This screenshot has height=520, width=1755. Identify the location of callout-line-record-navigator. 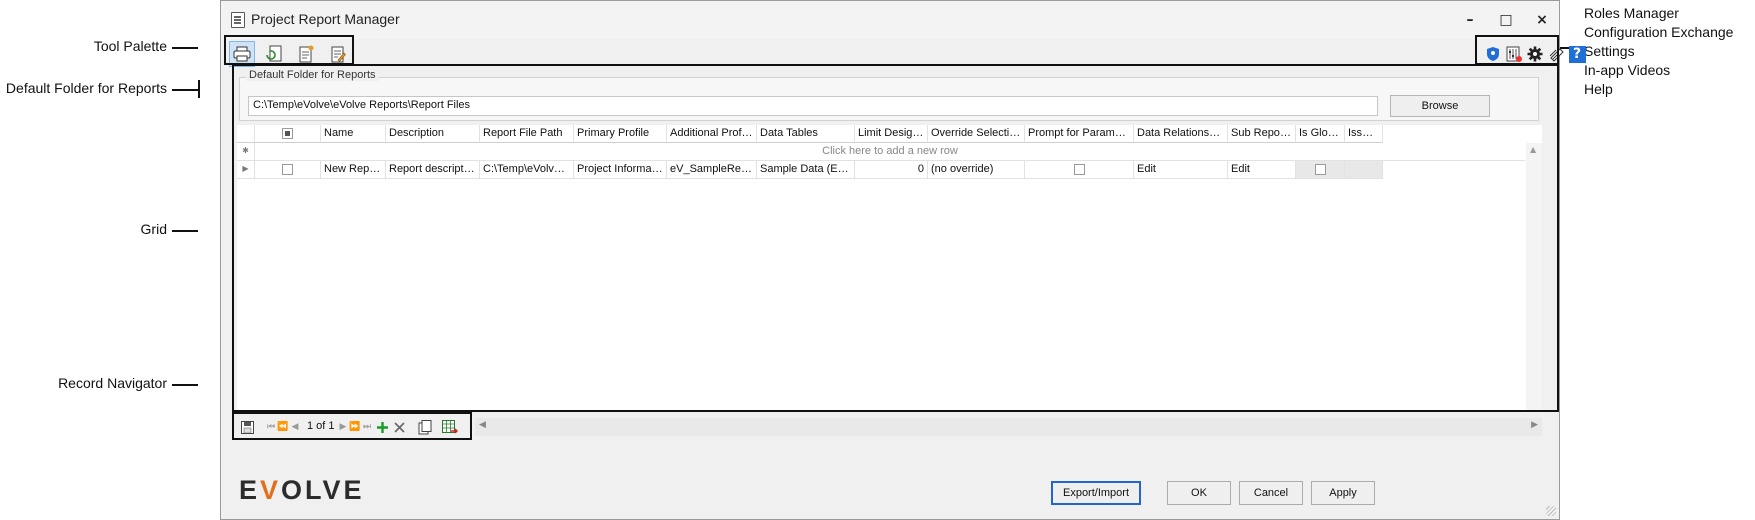
(185, 385).